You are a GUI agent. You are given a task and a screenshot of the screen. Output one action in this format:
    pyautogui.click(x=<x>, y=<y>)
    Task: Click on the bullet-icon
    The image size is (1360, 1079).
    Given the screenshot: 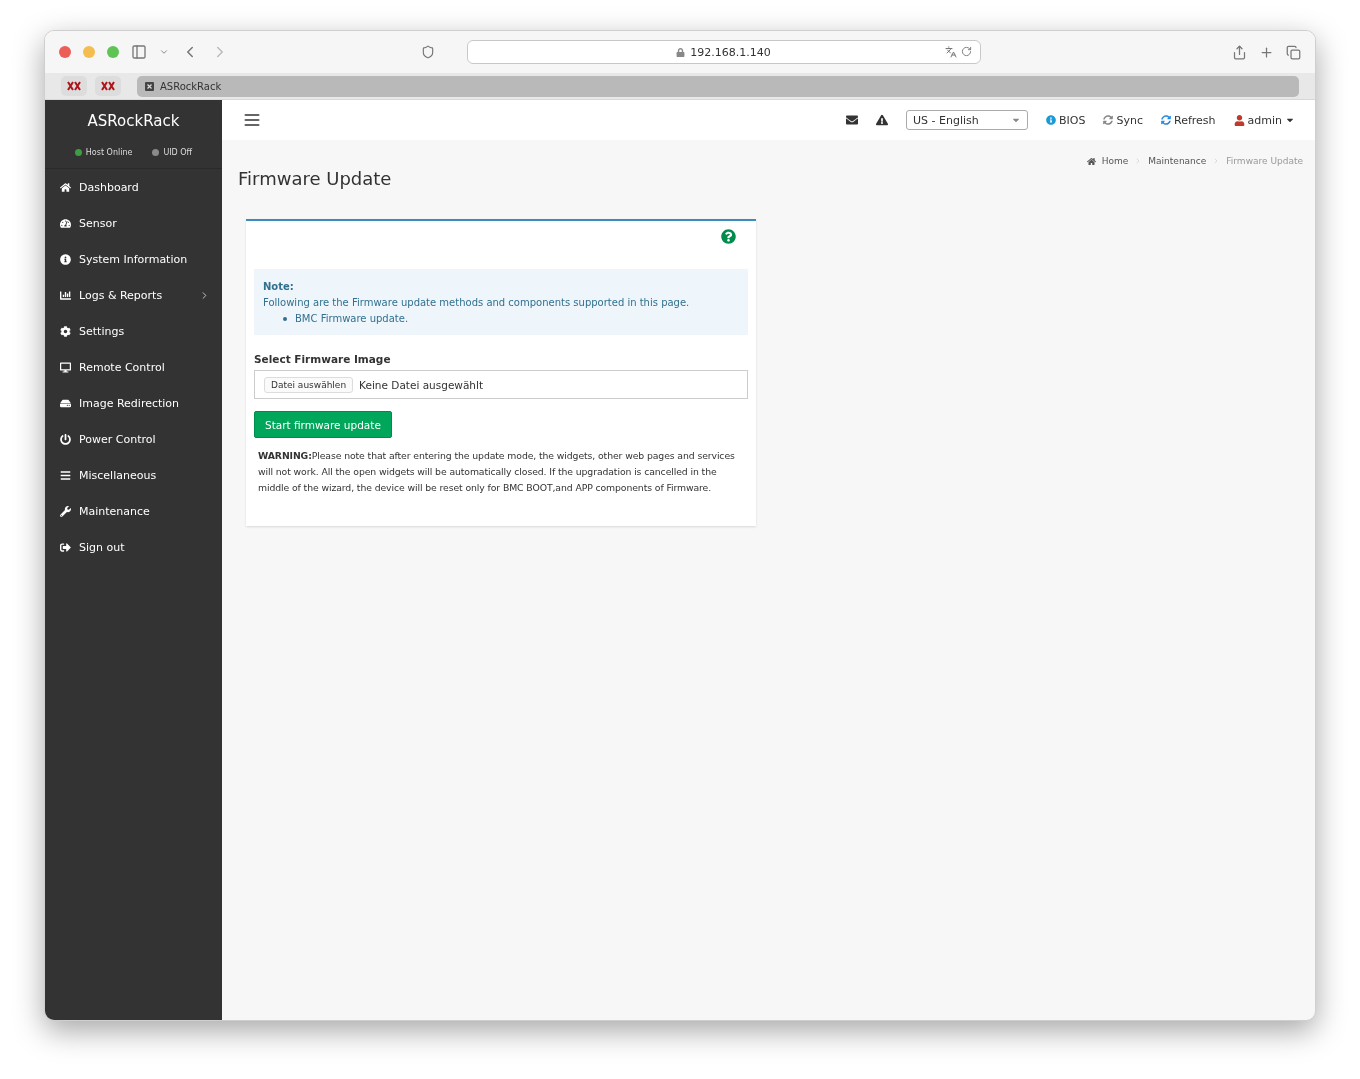 What is the action you would take?
    pyautogui.click(x=285, y=319)
    